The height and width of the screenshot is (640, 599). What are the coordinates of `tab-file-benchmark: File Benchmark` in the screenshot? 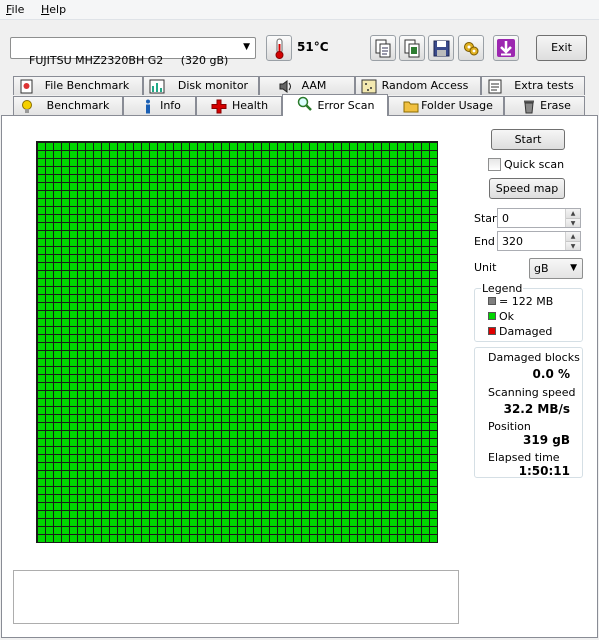 It's located at (78, 85).